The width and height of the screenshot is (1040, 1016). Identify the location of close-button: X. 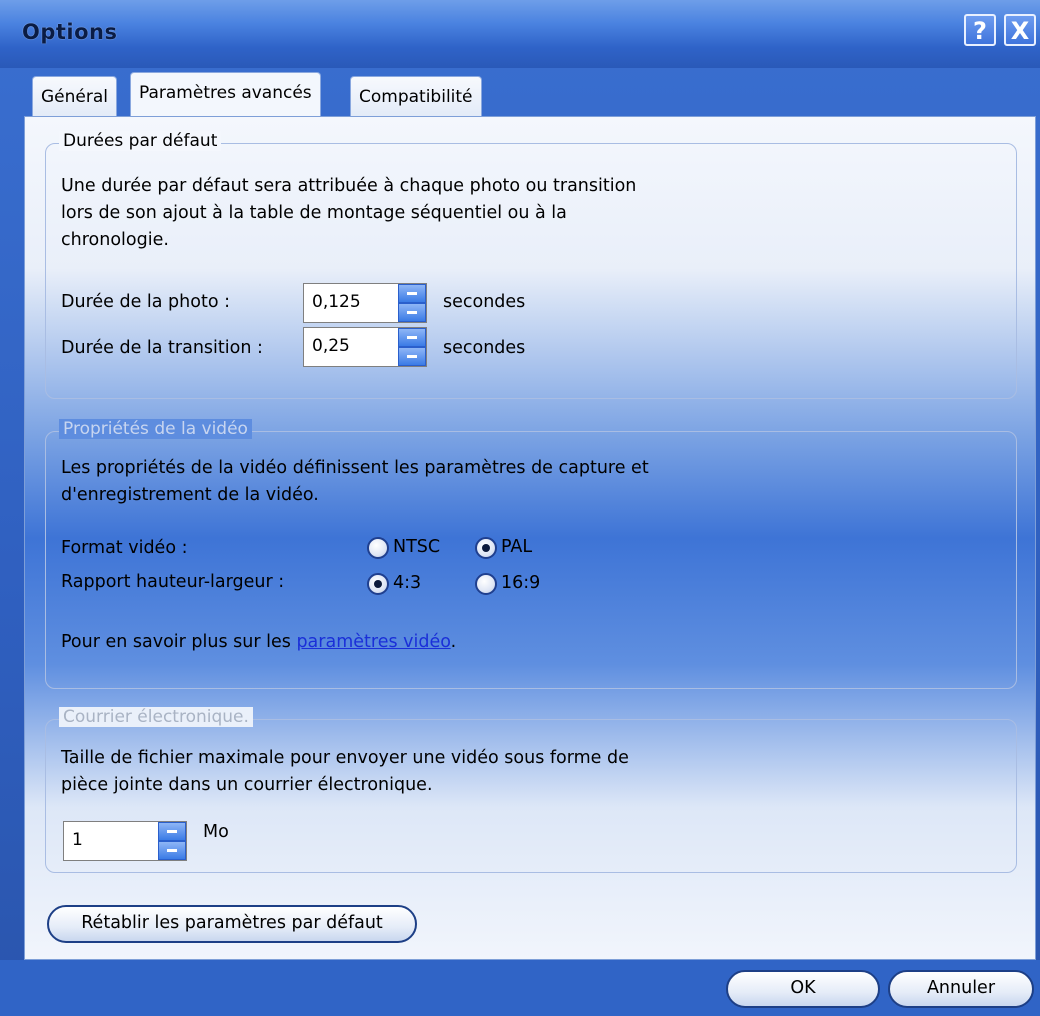
(1020, 30).